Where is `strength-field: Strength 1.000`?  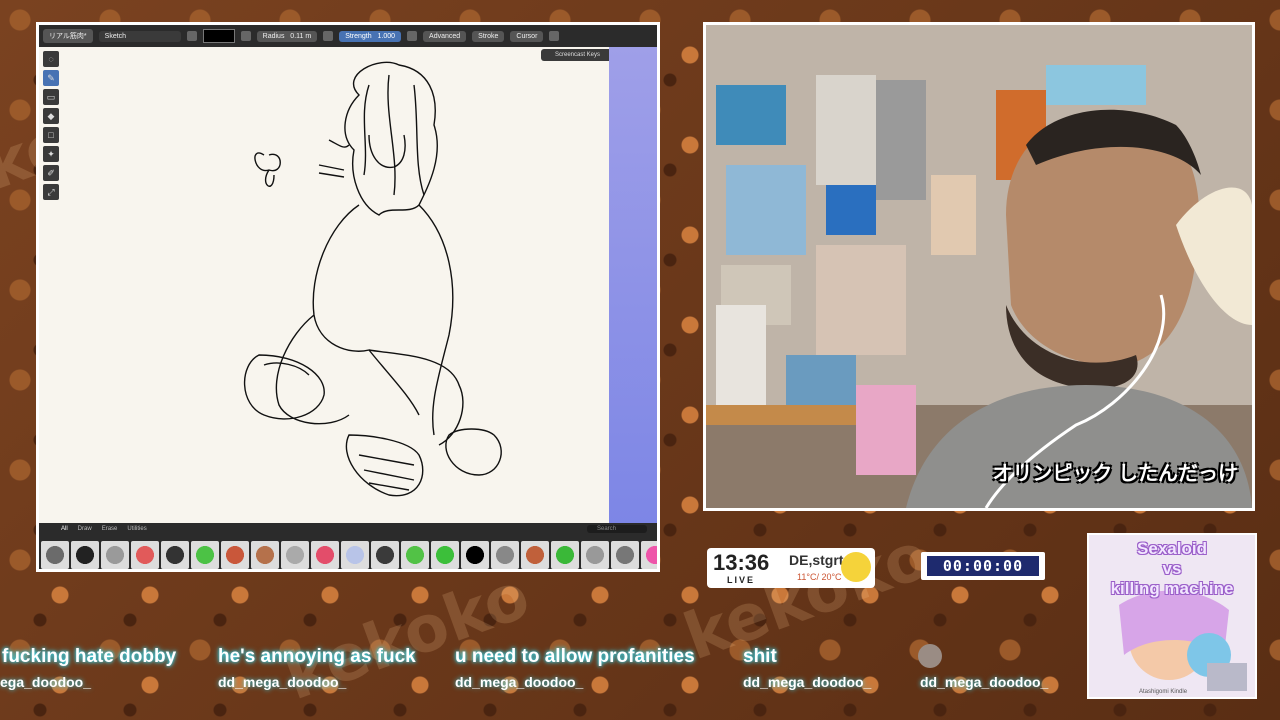 strength-field: Strength 1.000 is located at coordinates (370, 36).